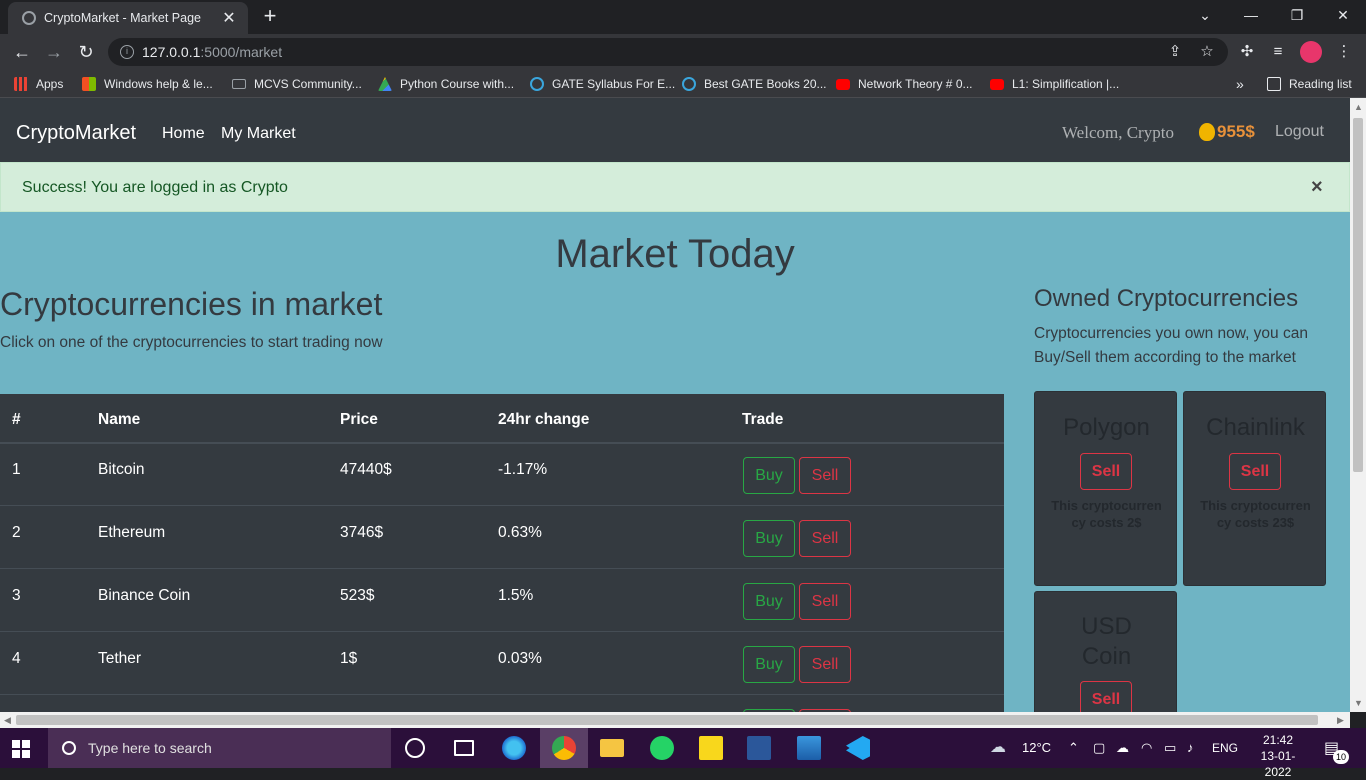 The image size is (1366, 780). What do you see at coordinates (1122, 748) in the screenshot?
I see `onedrive-icon: ☁` at bounding box center [1122, 748].